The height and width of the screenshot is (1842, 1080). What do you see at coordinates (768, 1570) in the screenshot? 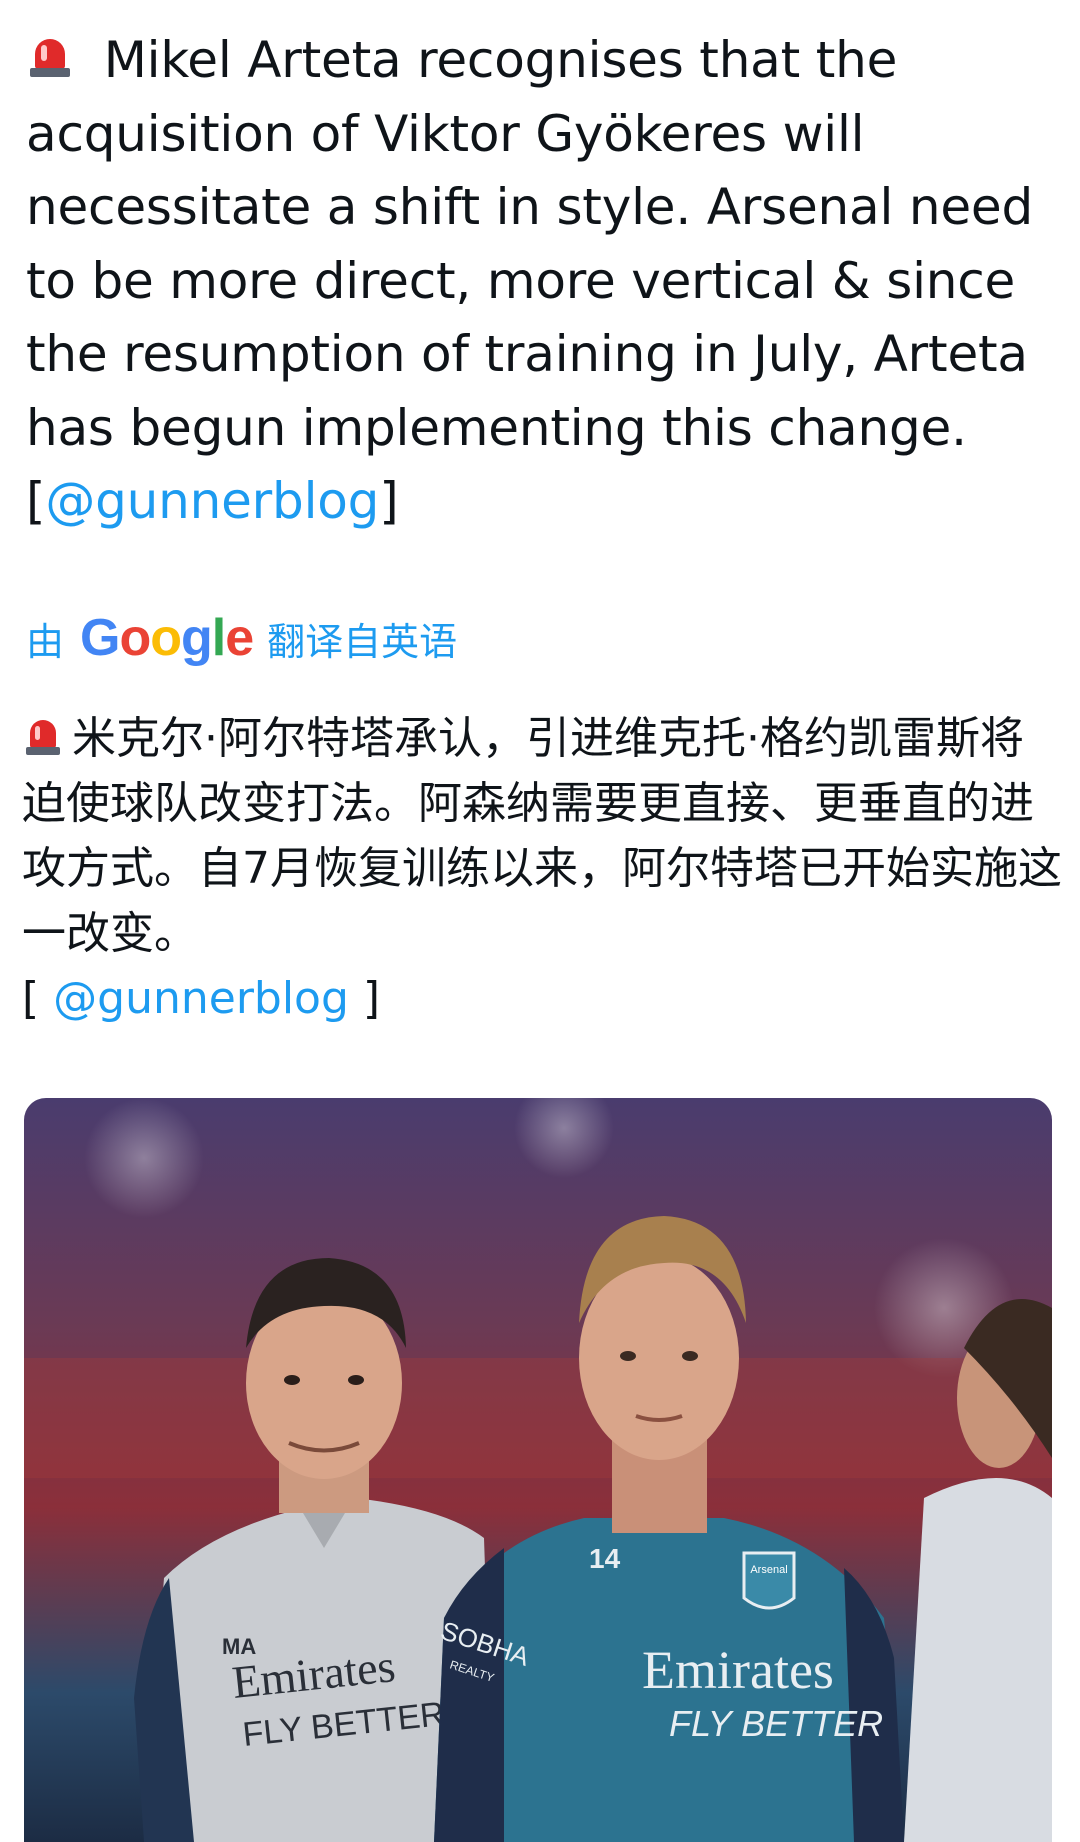
I see `crest-text: Arsenal` at bounding box center [768, 1570].